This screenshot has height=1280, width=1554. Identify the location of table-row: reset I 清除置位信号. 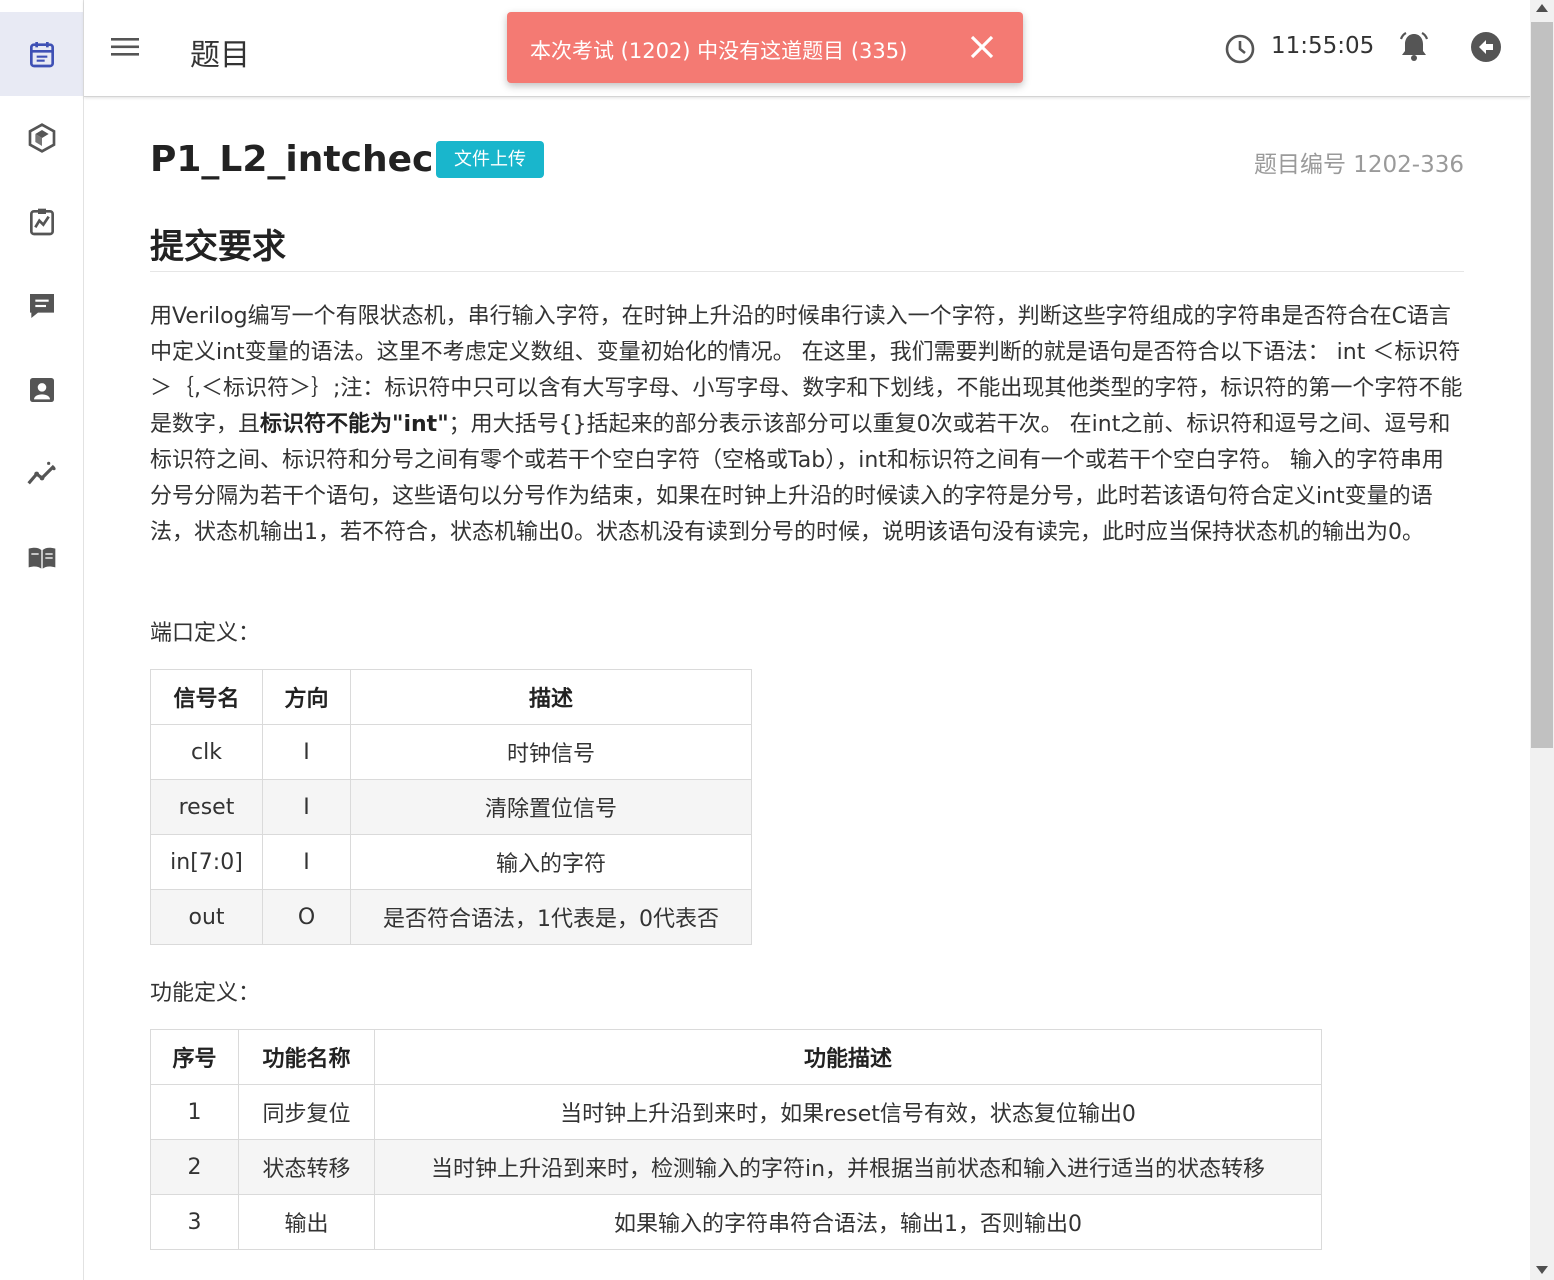
(451, 807).